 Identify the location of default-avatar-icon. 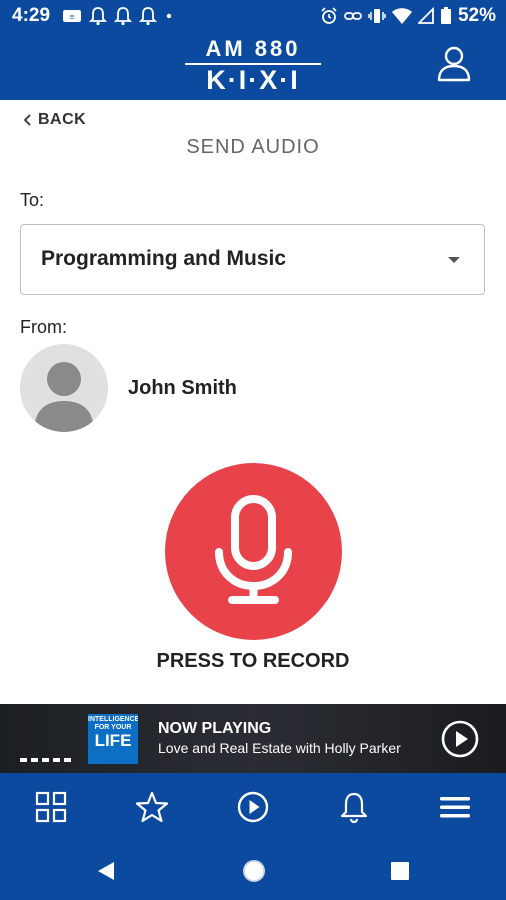
(64, 397).